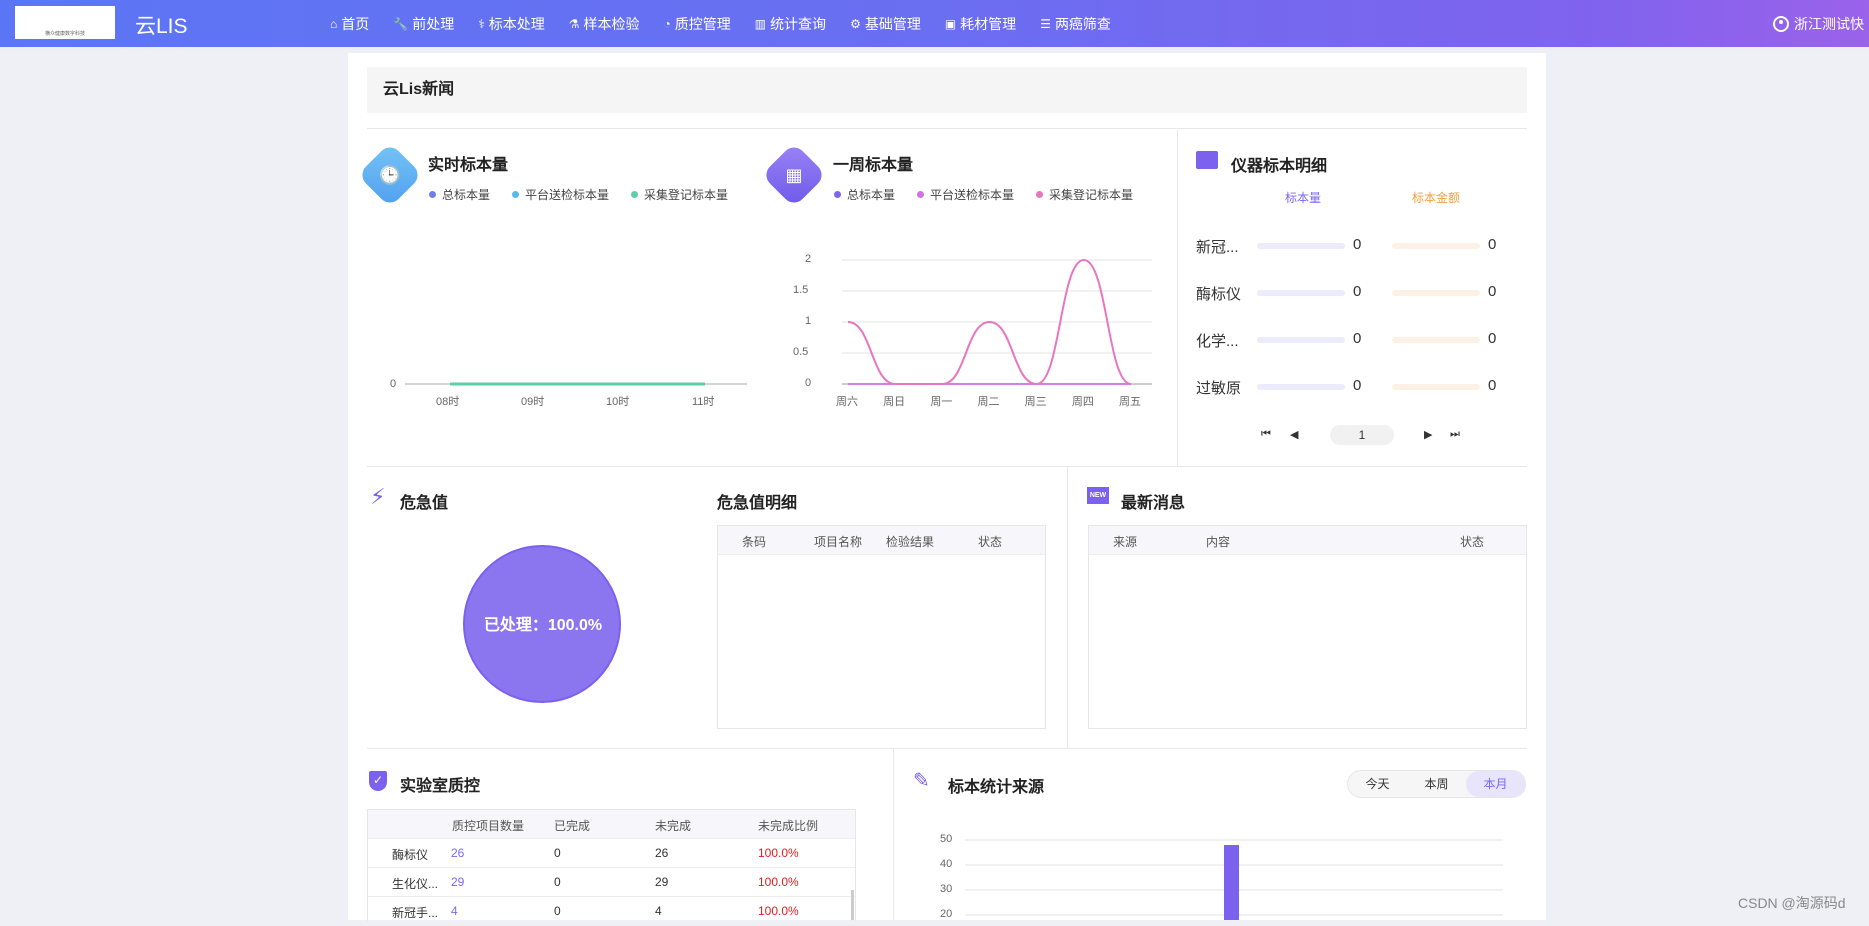 The width and height of the screenshot is (1869, 926). I want to click on table-header: 条码 项目名称 检验结果 状态, so click(881, 540).